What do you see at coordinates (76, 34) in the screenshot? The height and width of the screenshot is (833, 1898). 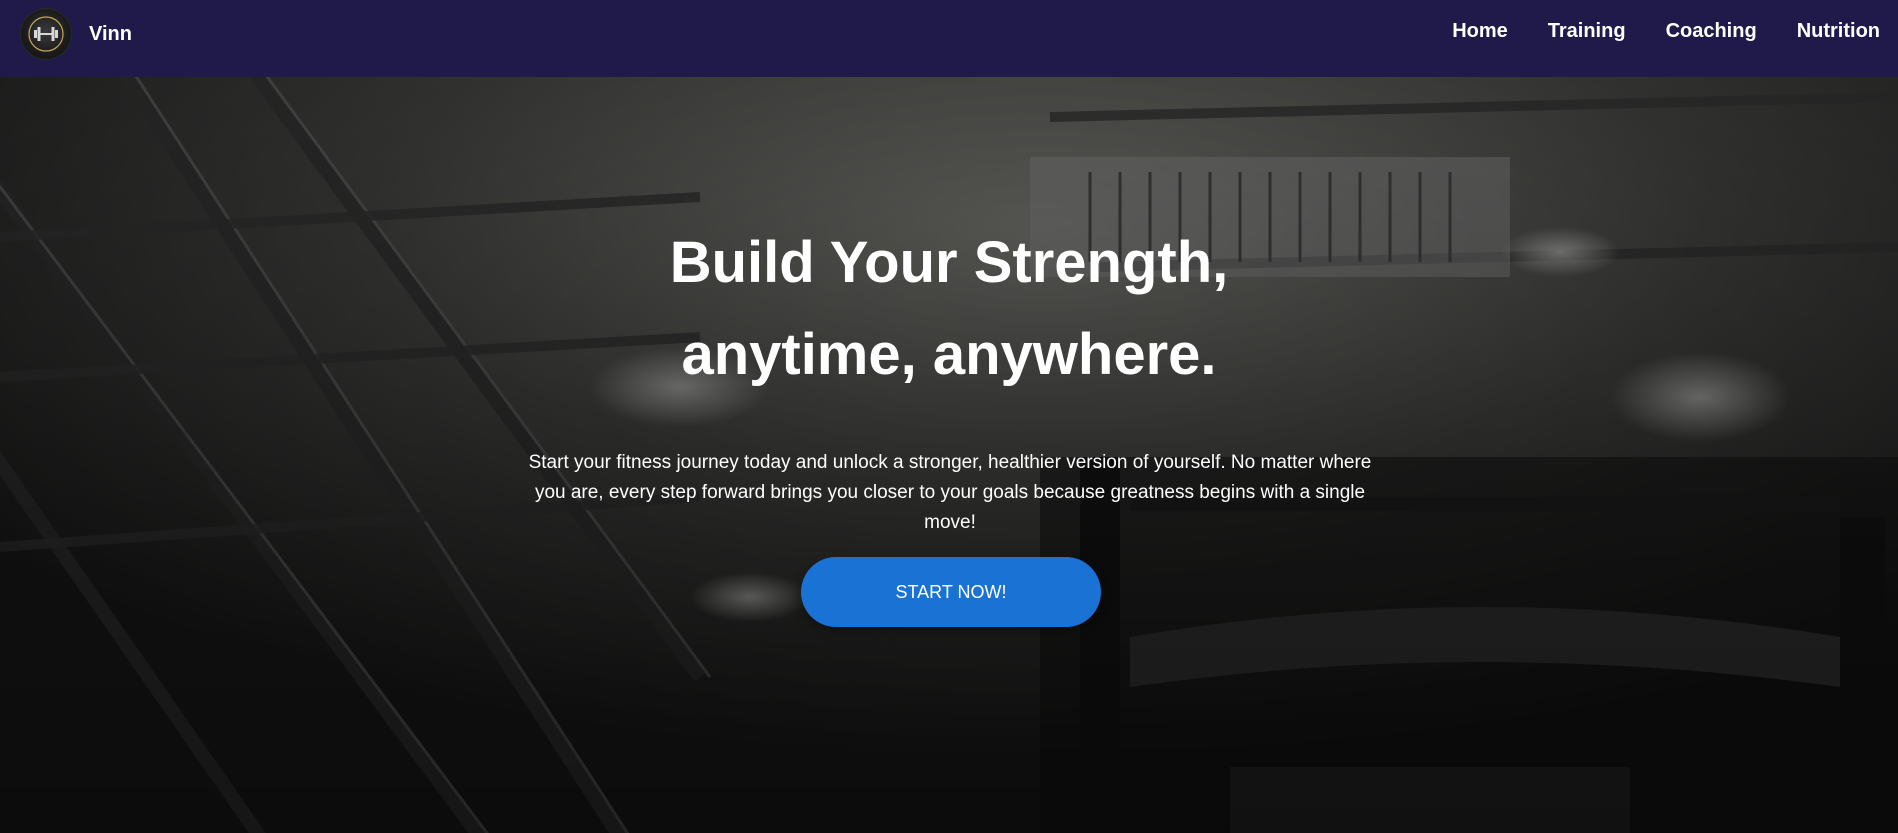 I see `brand: Vinn` at bounding box center [76, 34].